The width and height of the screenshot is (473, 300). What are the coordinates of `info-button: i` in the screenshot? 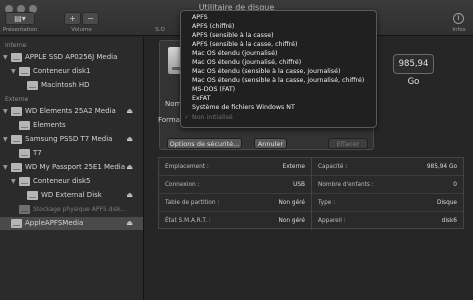 It's located at (458, 18).